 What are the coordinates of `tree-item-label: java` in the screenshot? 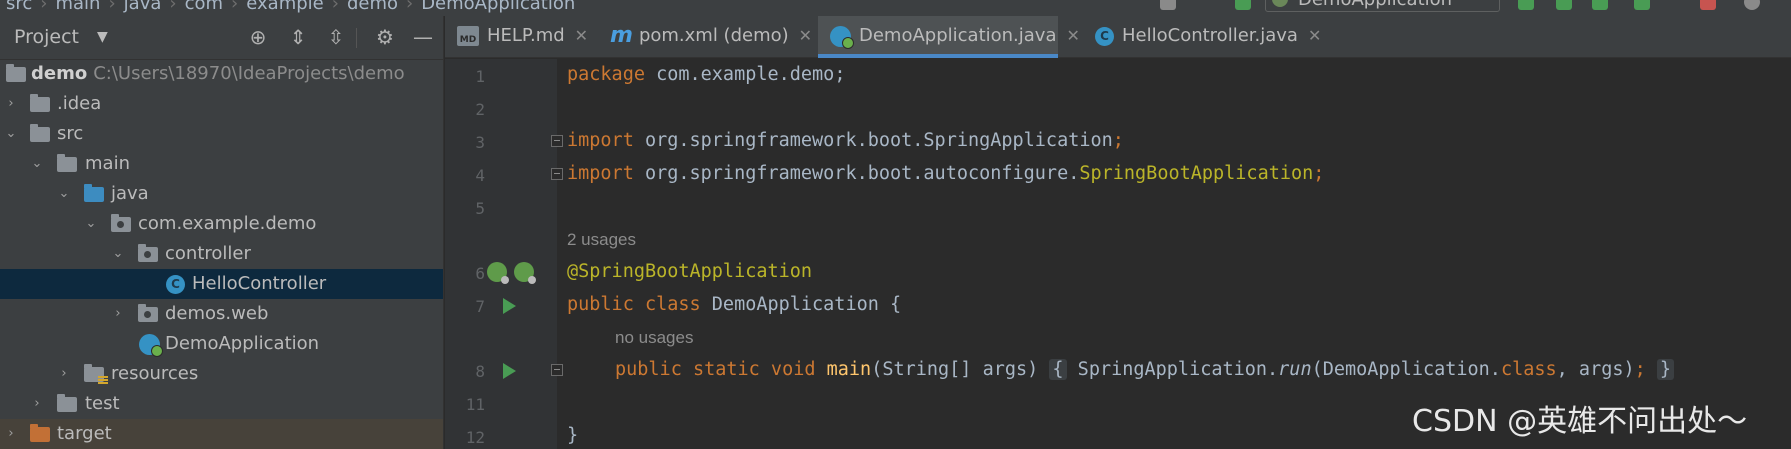 It's located at (130, 193).